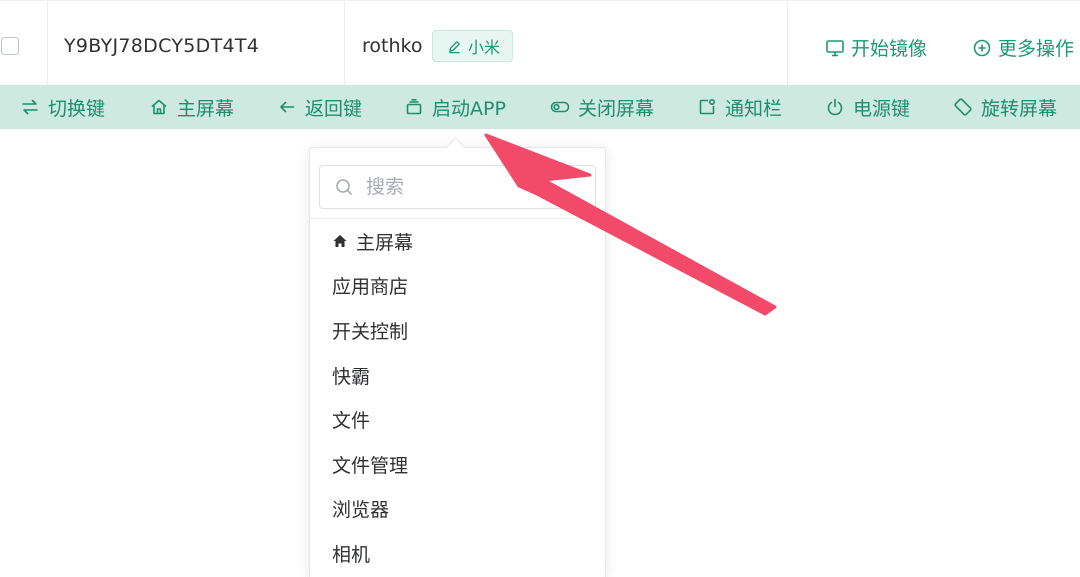 The image size is (1080, 577). What do you see at coordinates (351, 376) in the screenshot?
I see `app-item-label: 快霸` at bounding box center [351, 376].